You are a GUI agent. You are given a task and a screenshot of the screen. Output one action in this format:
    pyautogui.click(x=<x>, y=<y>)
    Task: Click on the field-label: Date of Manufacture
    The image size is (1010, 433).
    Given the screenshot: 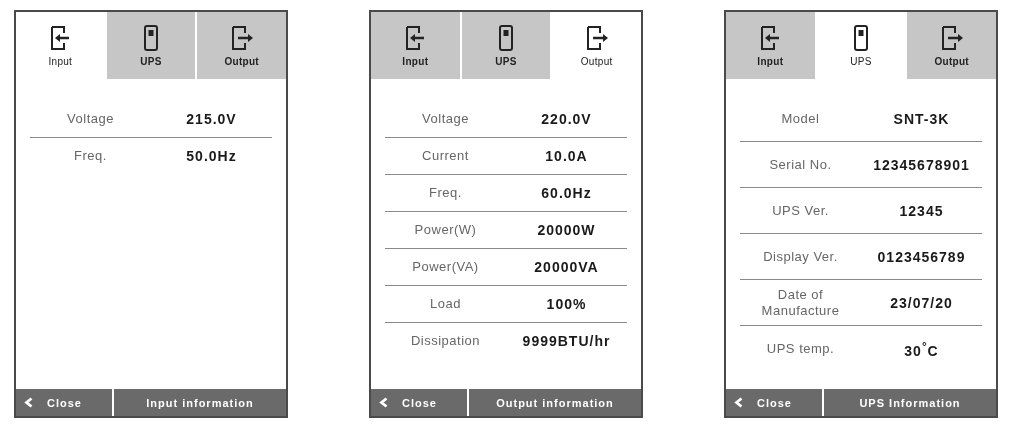 What is the action you would take?
    pyautogui.click(x=800, y=302)
    